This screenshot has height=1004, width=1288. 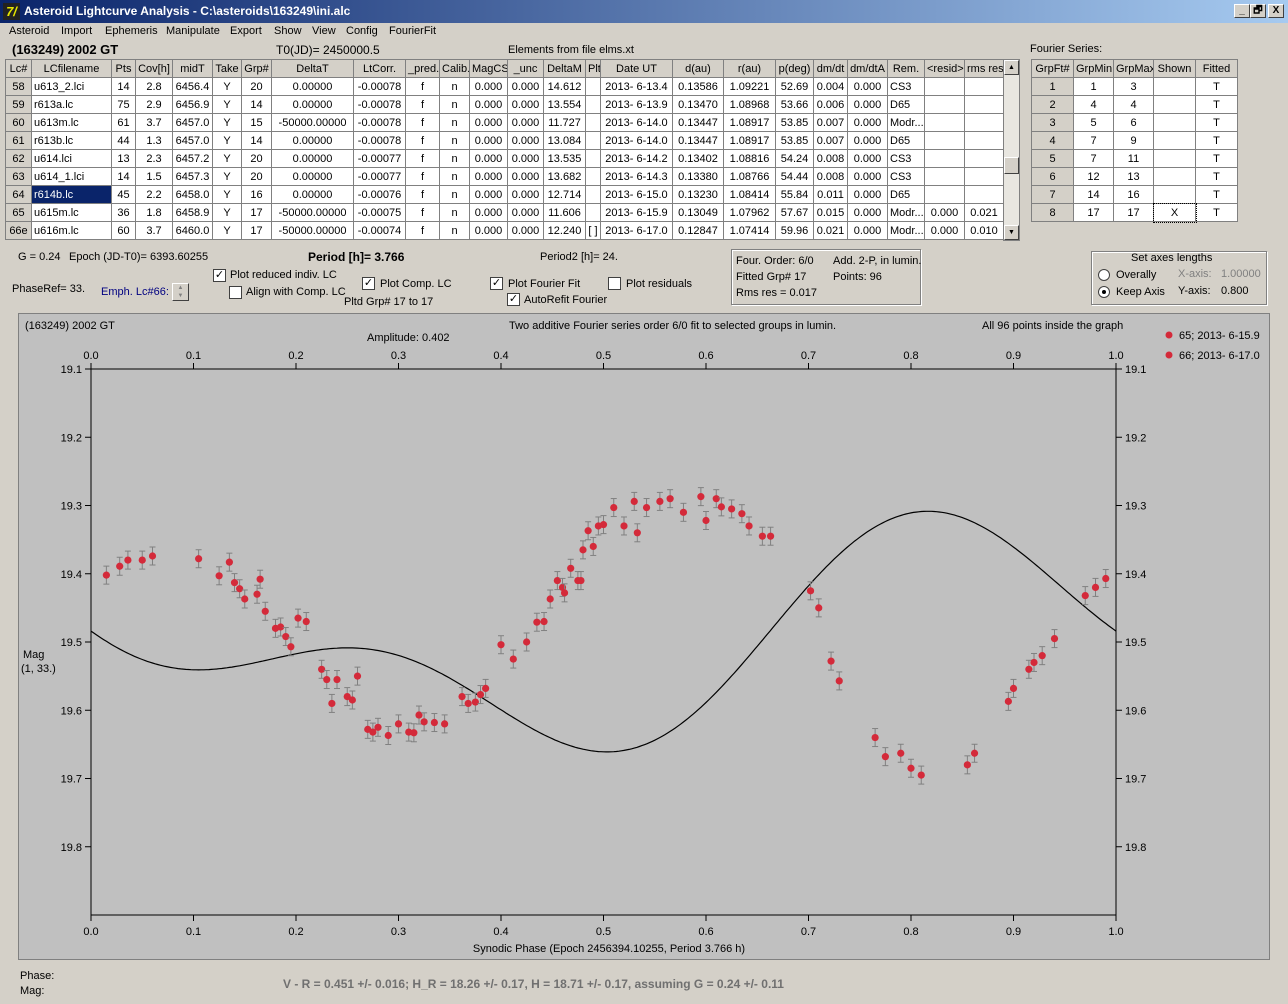 I want to click on lc-cell: 6460.0, so click(x=192, y=230).